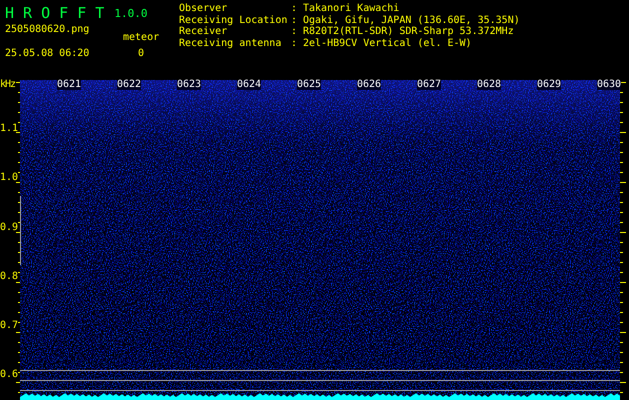 This screenshot has width=629, height=400. Describe the element at coordinates (9, 129) in the screenshot. I see `axis-label: 1.1` at that location.